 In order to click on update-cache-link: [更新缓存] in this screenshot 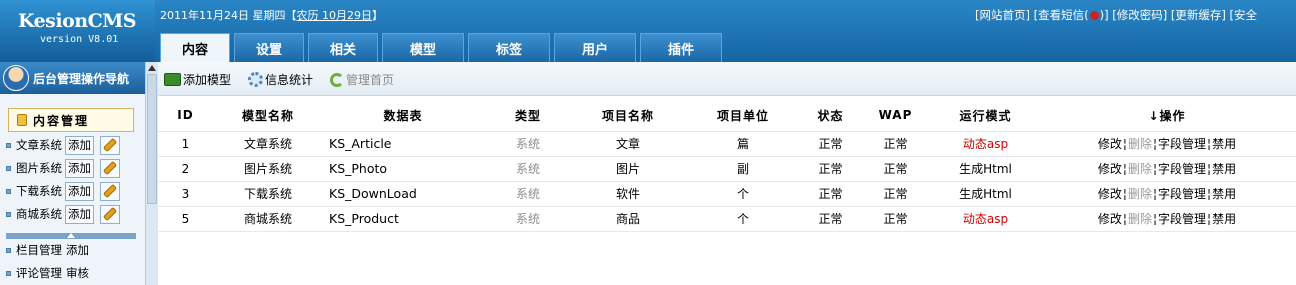, I will do `click(1198, 15)`.